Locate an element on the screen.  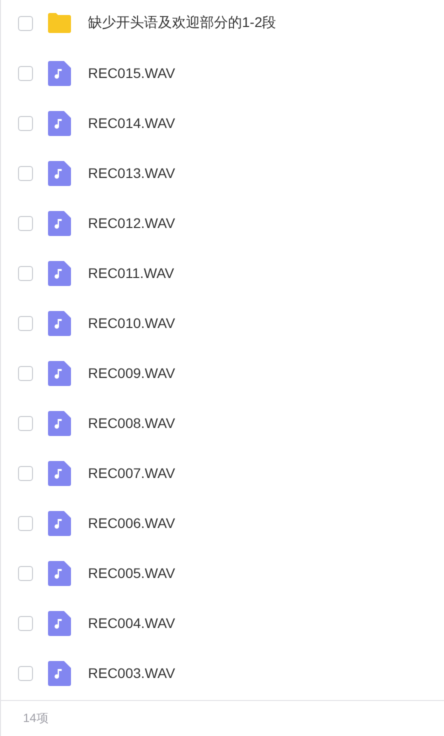
file-name: REC004.WAV is located at coordinates (132, 623).